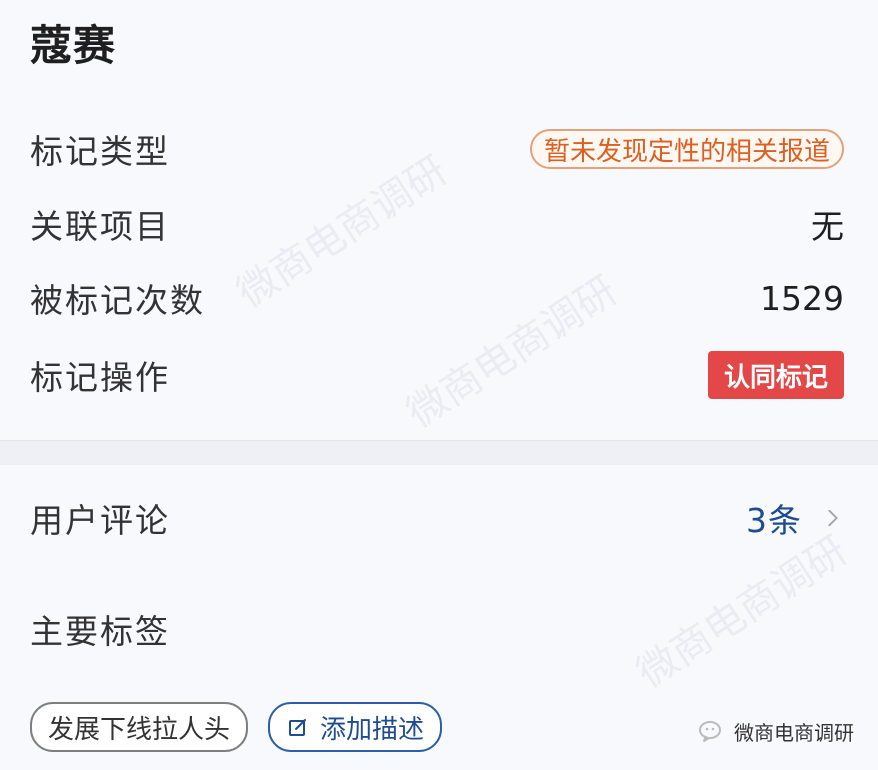  I want to click on row-label-related-project: 关联项目, so click(100, 226).